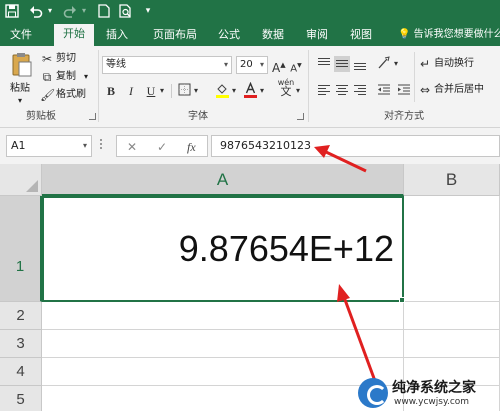 The image size is (500, 411). Describe the element at coordinates (84, 11) in the screenshot. I see `redo-dropdown-icon: ▾` at that location.